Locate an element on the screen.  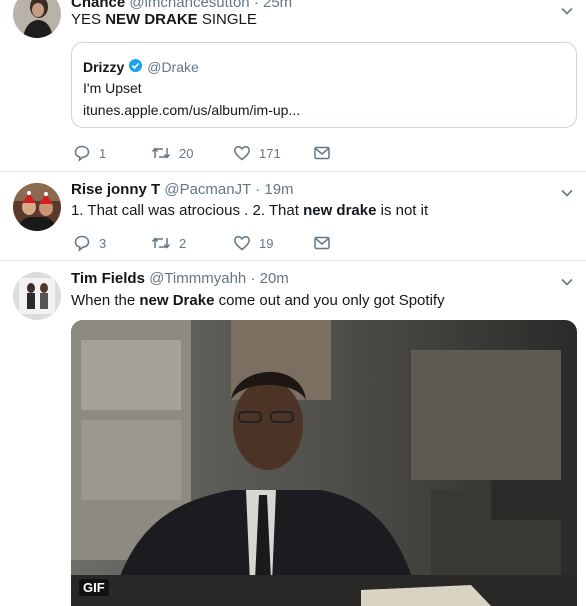
gif-badge: GIF is located at coordinates (94, 587).